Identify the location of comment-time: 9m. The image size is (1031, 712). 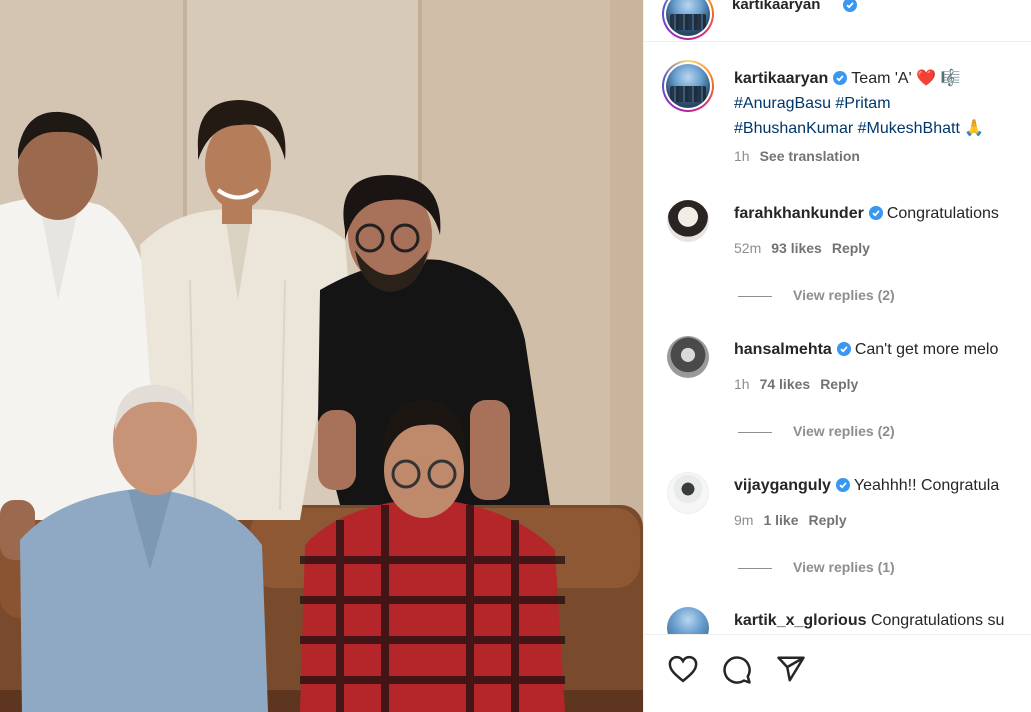
(744, 520).